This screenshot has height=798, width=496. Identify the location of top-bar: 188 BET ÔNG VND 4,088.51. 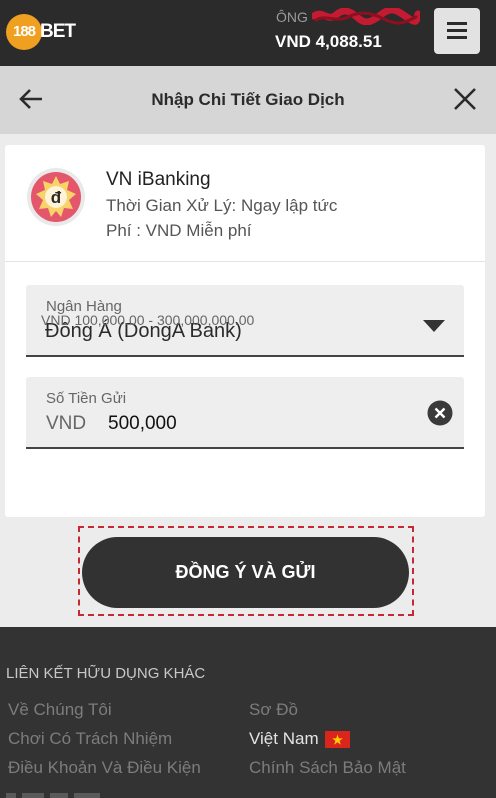
(248, 33).